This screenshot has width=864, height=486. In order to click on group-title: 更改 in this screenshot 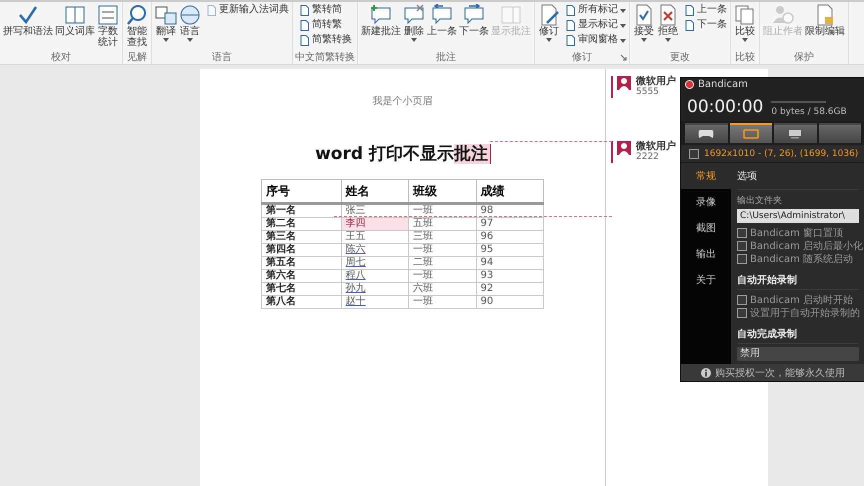, I will do `click(680, 58)`.